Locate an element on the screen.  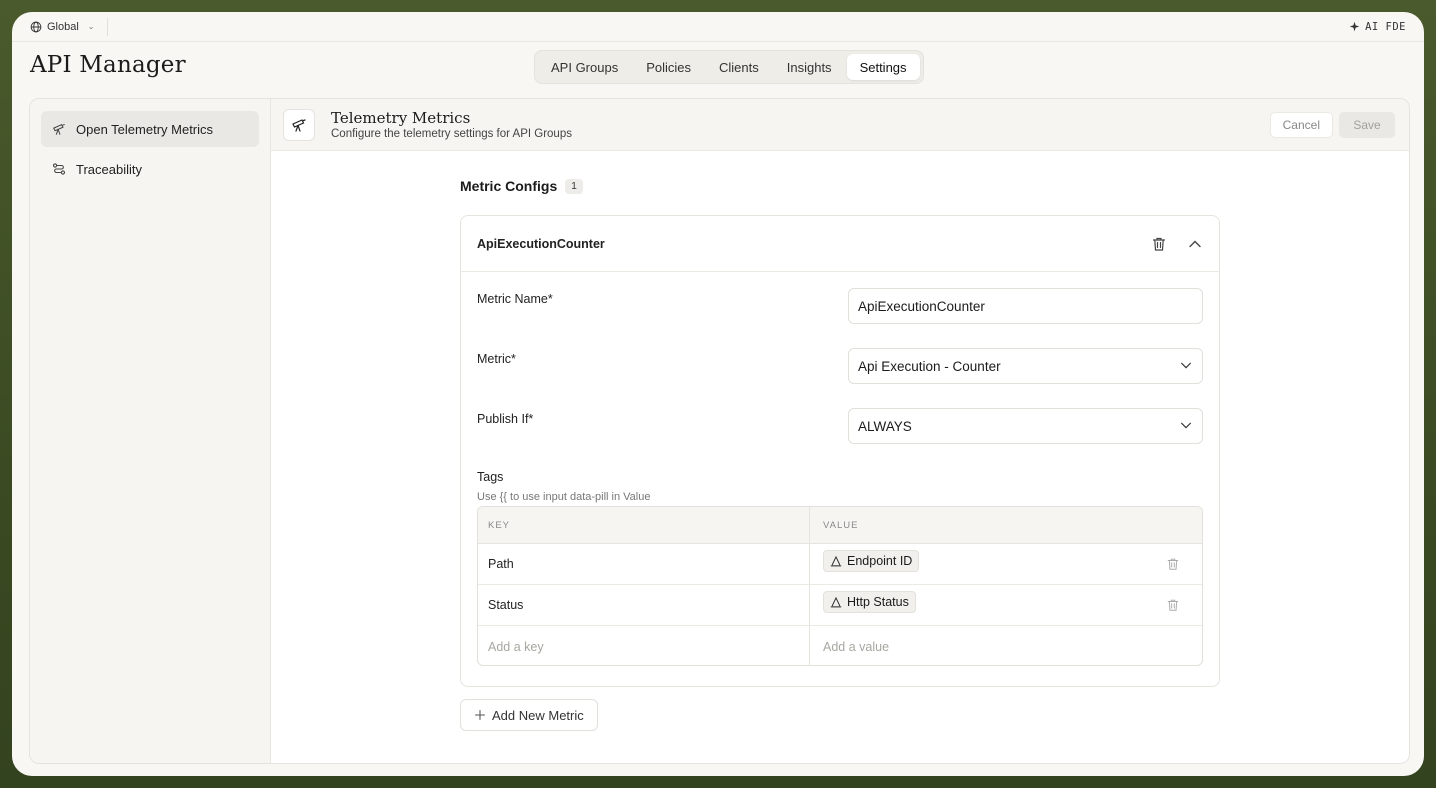
chevron-down-icon: ⌄ is located at coordinates (91, 26).